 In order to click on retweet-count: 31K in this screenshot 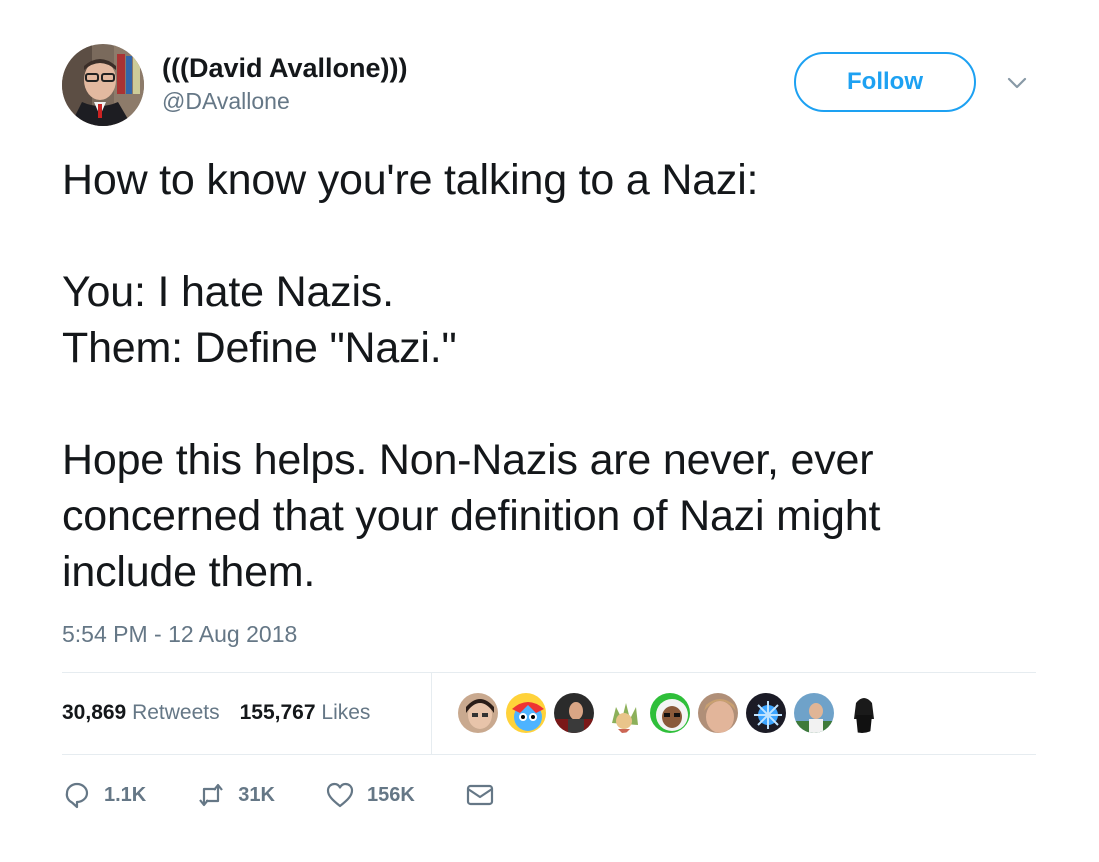, I will do `click(256, 794)`.